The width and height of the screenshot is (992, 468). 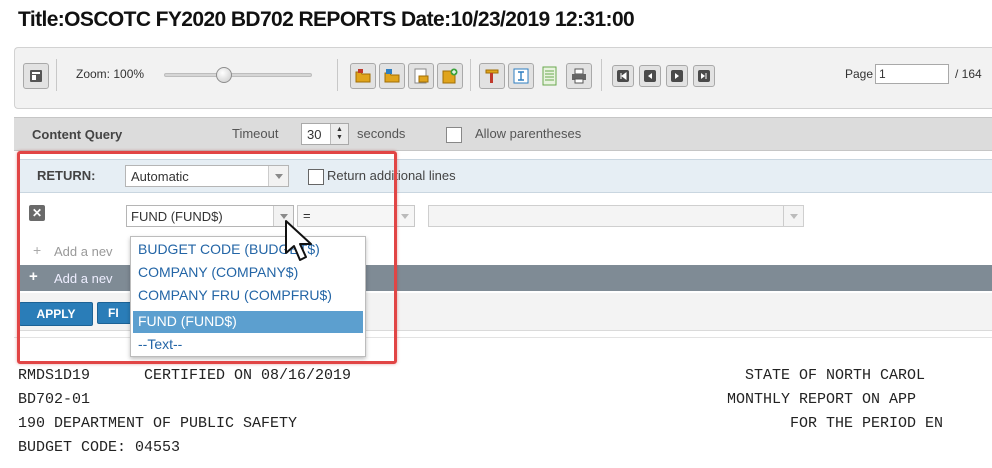 I want to click on add-icon, so click(x=450, y=76).